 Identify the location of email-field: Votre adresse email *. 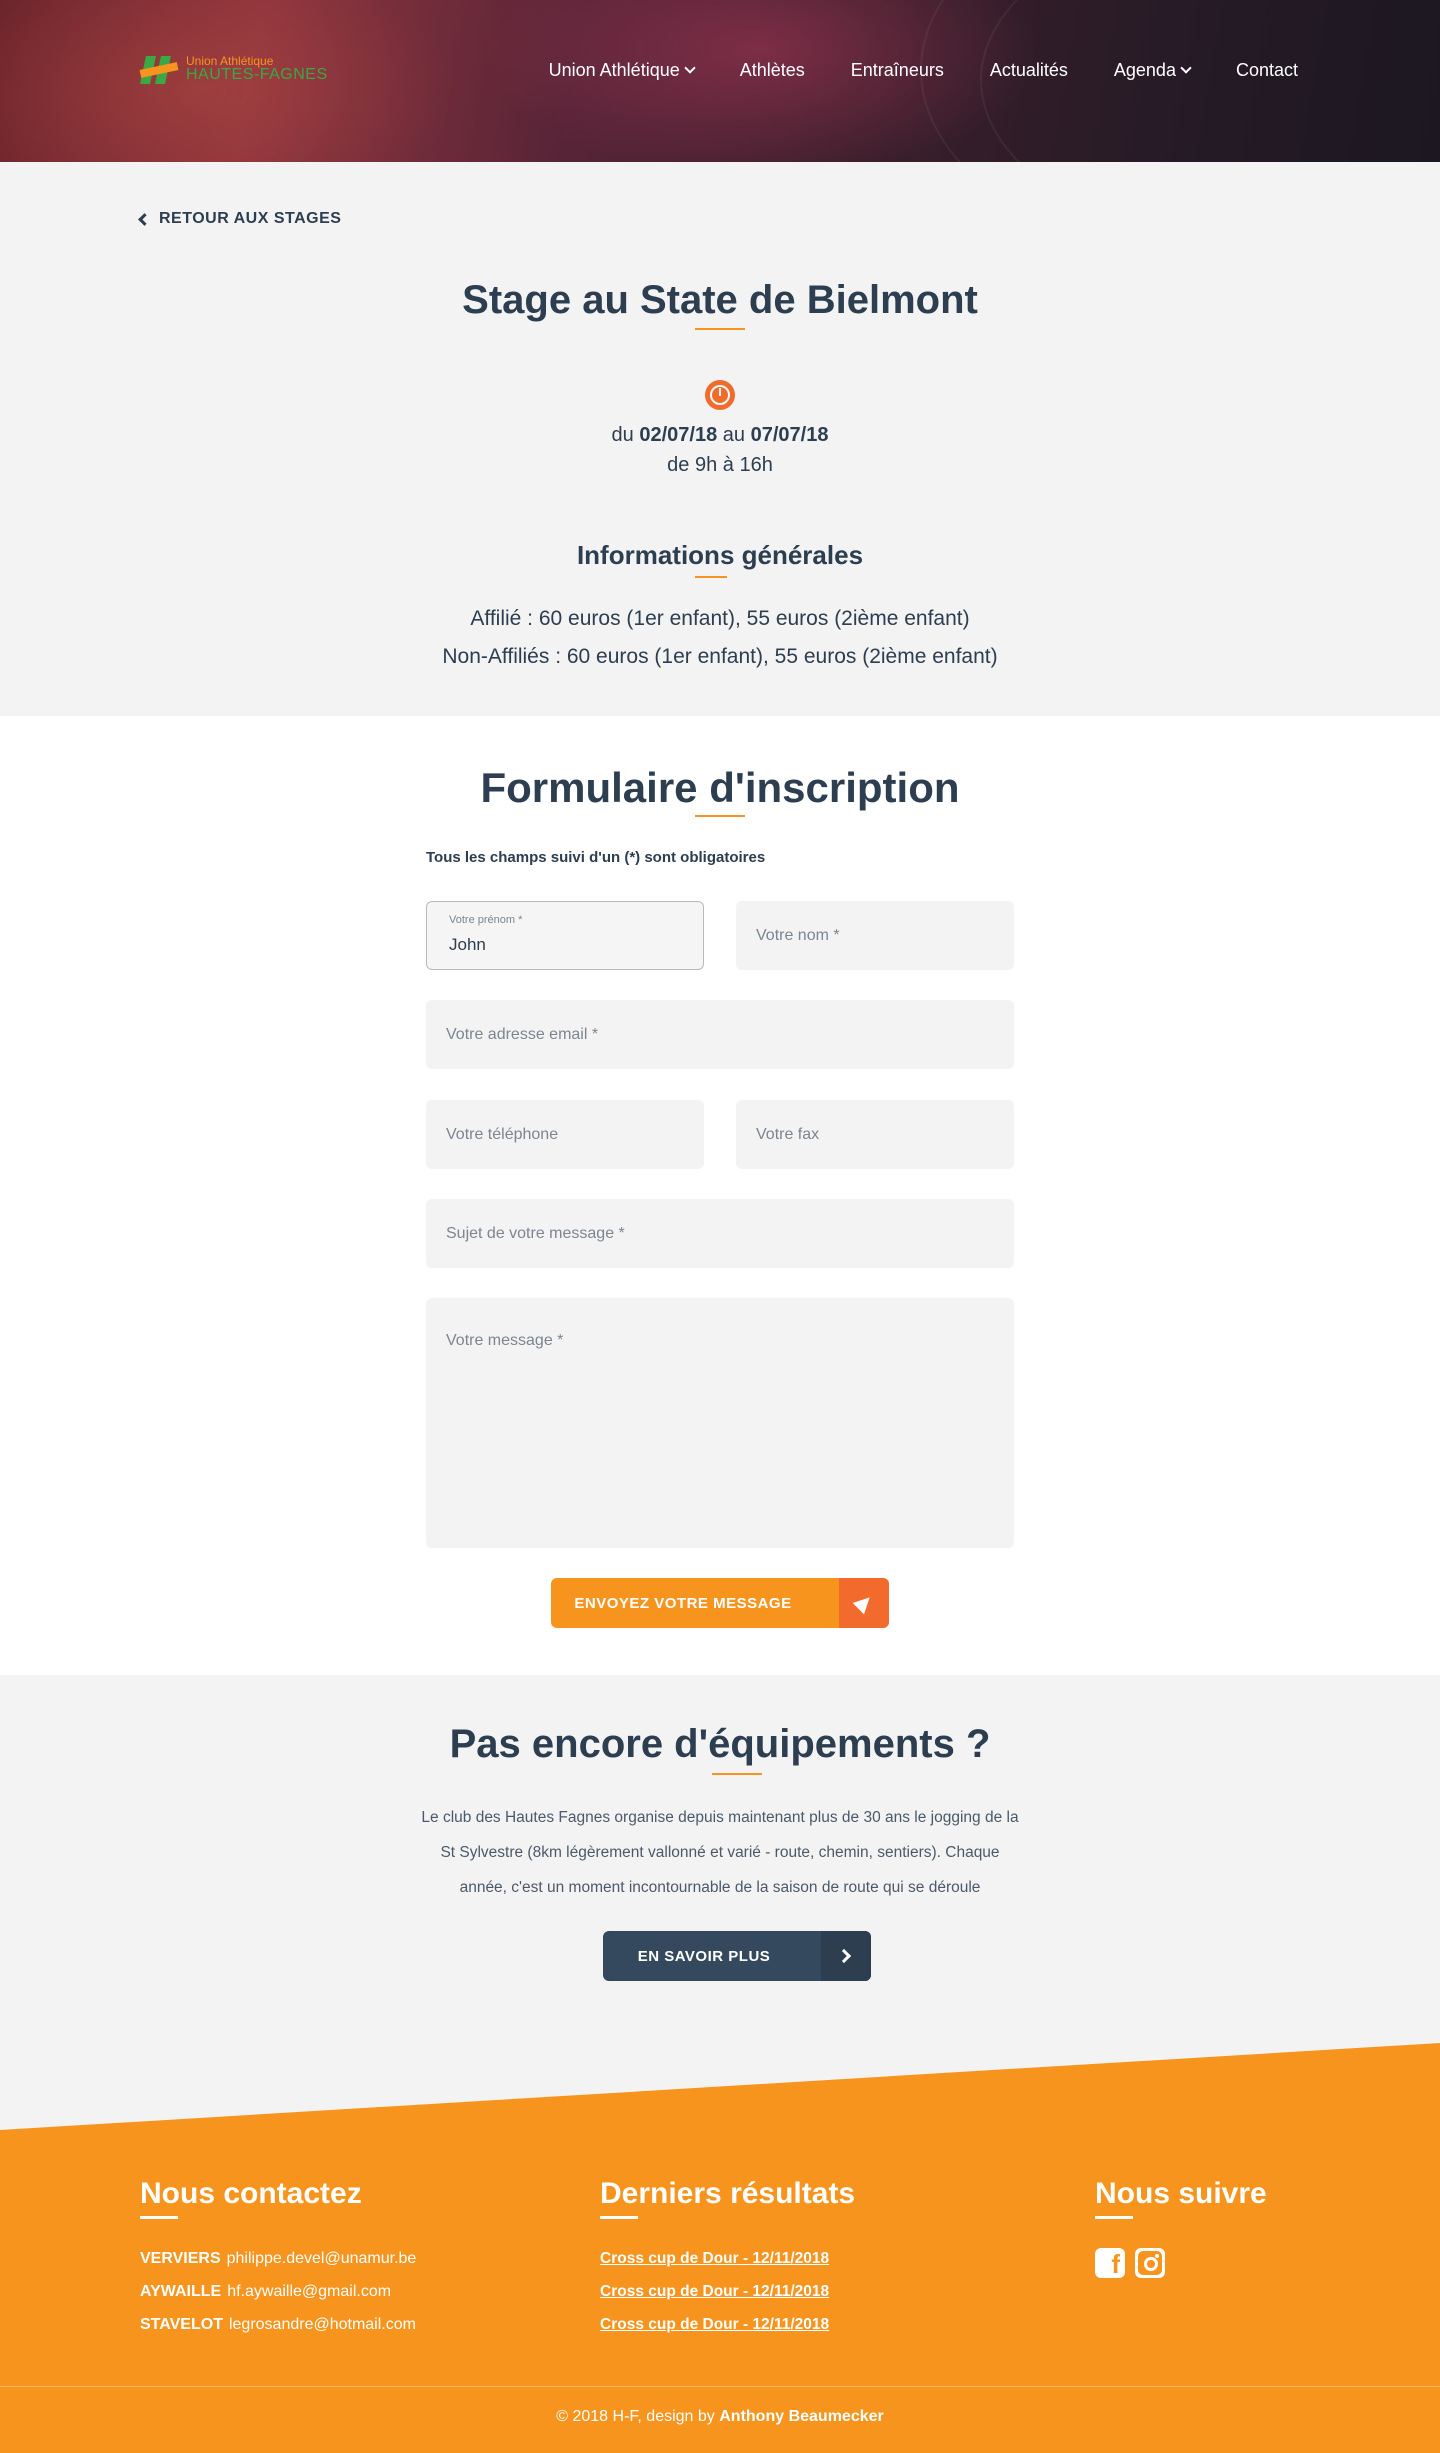
(720, 1034).